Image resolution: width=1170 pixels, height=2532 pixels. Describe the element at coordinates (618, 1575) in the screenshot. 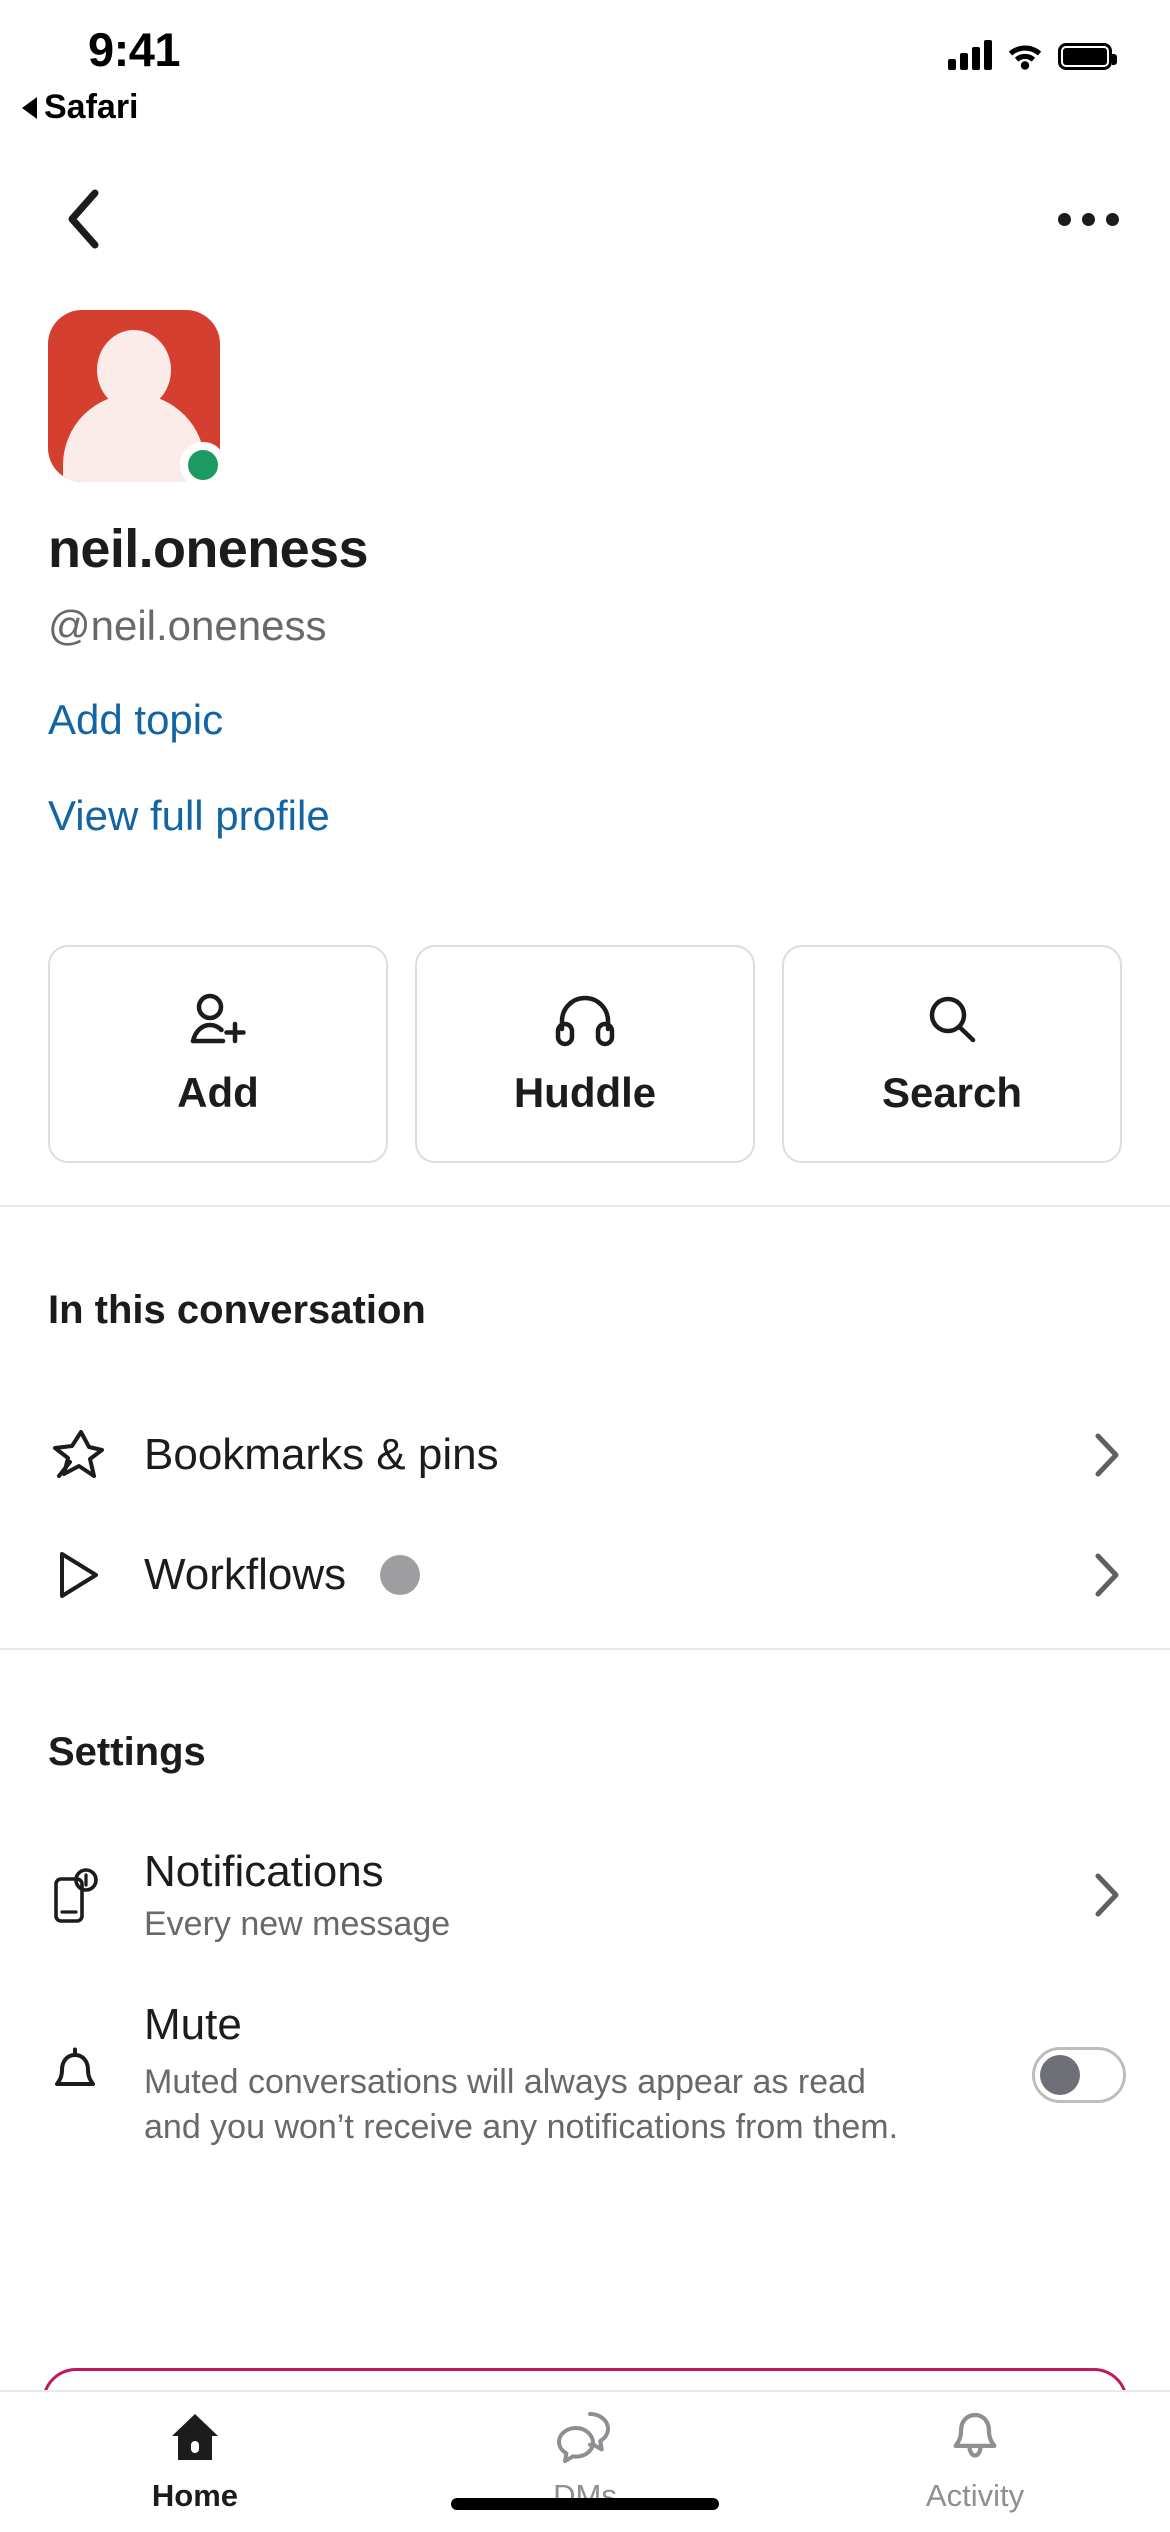

I see `row-workflows-main: Workflows` at that location.